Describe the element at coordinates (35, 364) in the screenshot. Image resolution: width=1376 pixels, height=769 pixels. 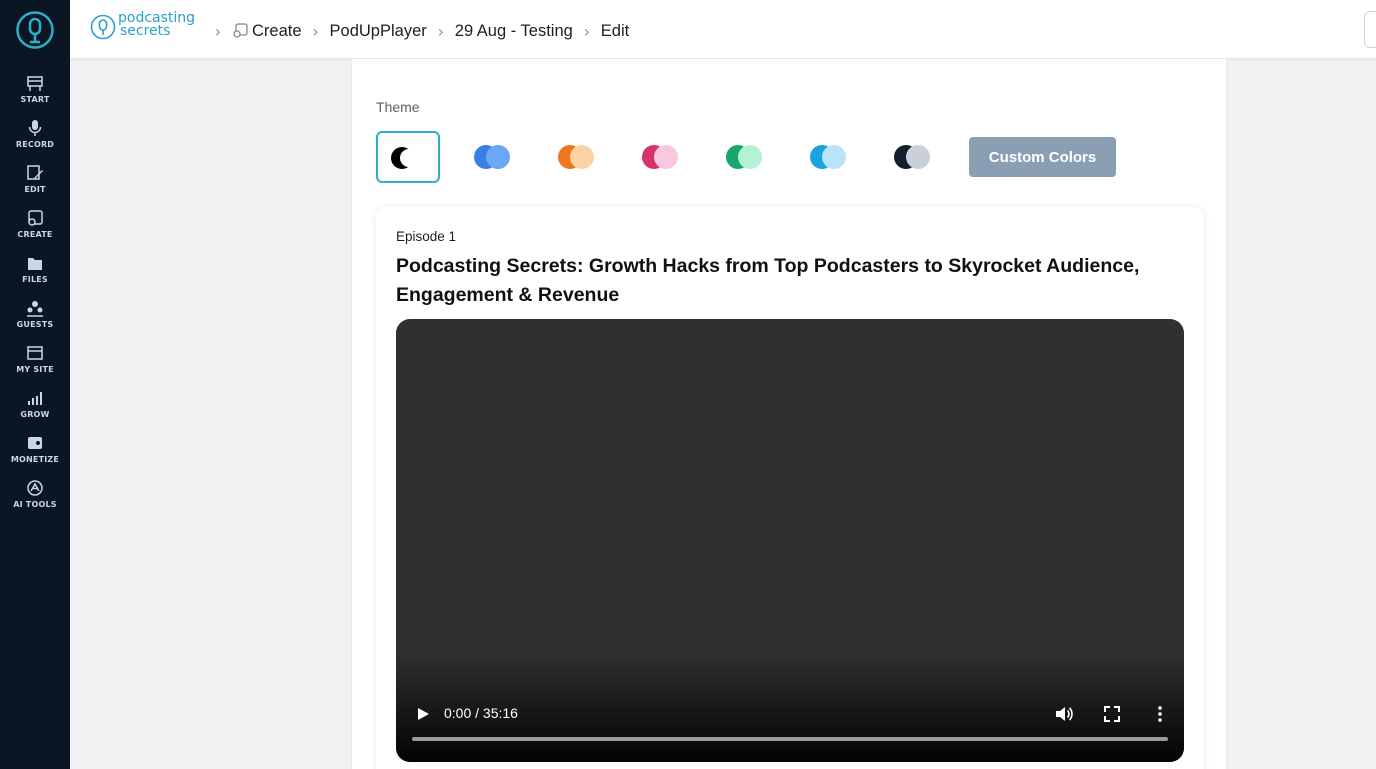
I see `sidebar-item-my-site: MY SITE` at that location.